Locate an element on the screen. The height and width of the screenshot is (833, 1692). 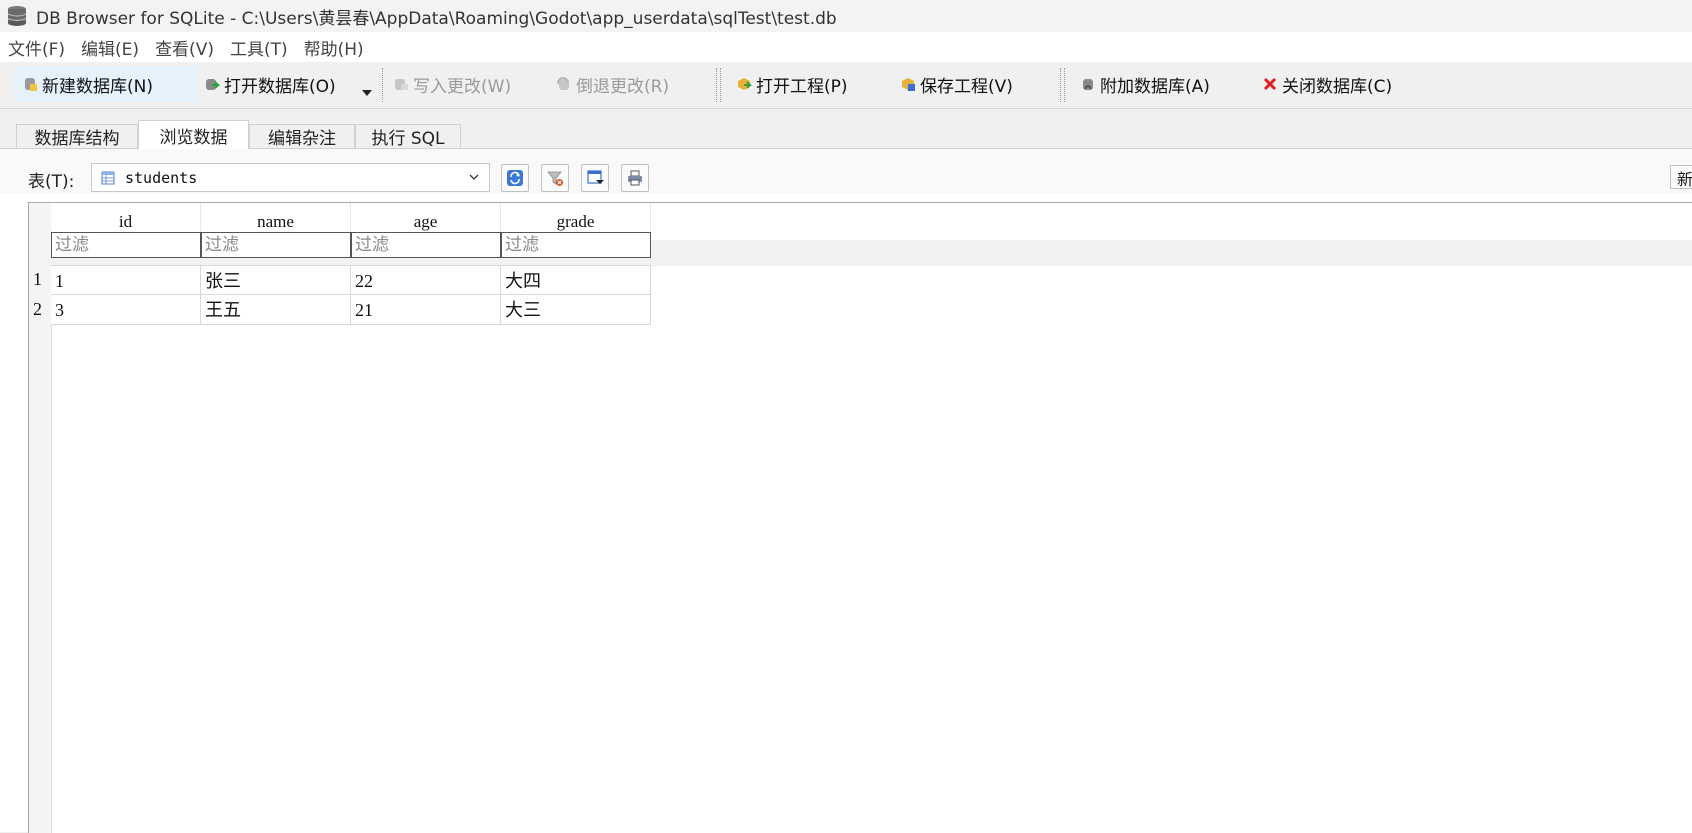
tab-database-structure: 数据库结构 is located at coordinates (77, 136).